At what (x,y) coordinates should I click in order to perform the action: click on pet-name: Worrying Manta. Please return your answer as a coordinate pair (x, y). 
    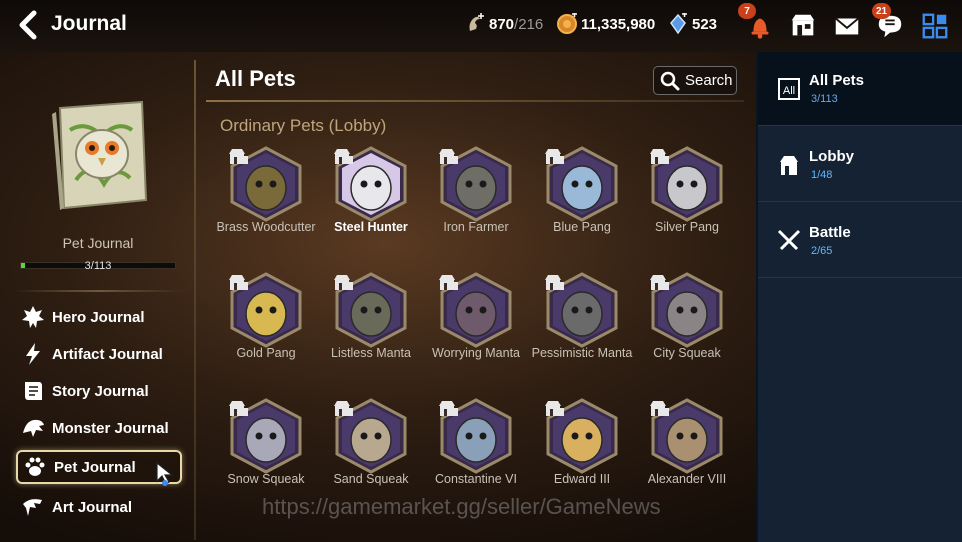
    Looking at the image, I should click on (476, 353).